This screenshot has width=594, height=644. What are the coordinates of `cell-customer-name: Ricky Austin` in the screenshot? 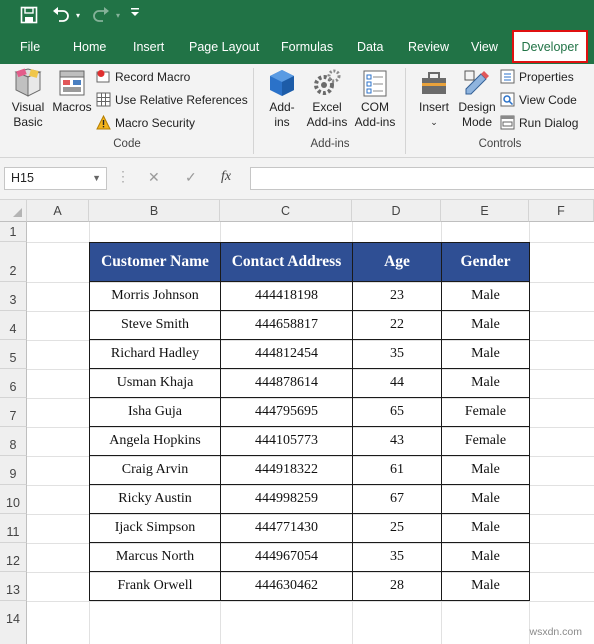 It's located at (155, 499).